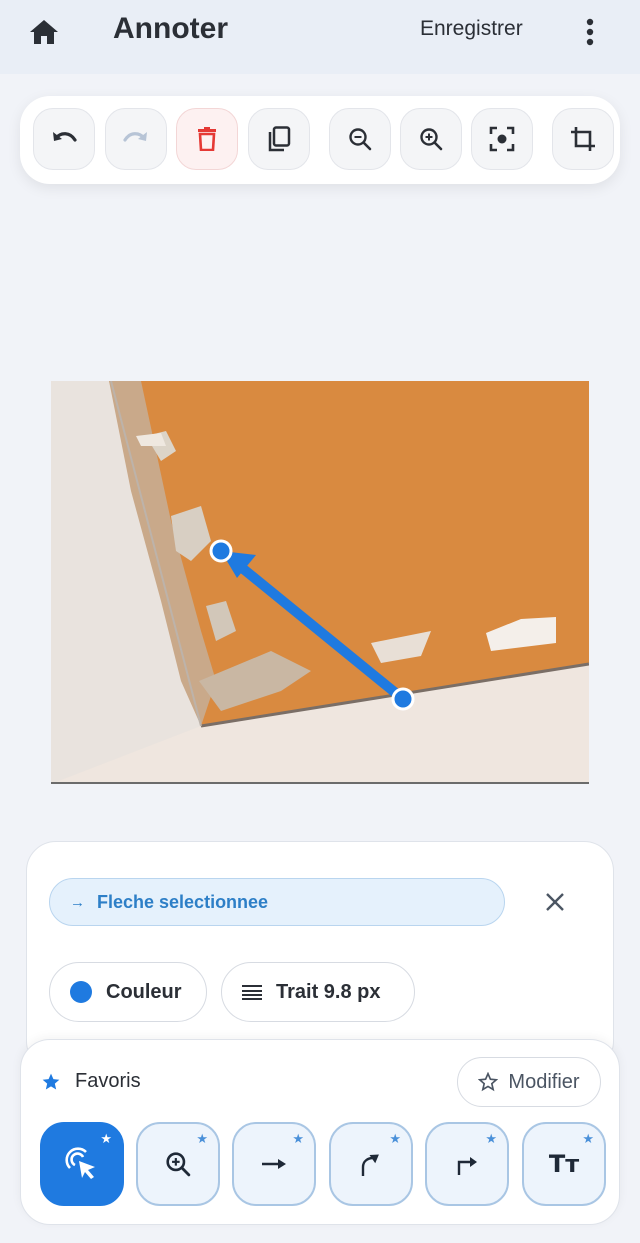  I want to click on stroke-width-icon, so click(252, 992).